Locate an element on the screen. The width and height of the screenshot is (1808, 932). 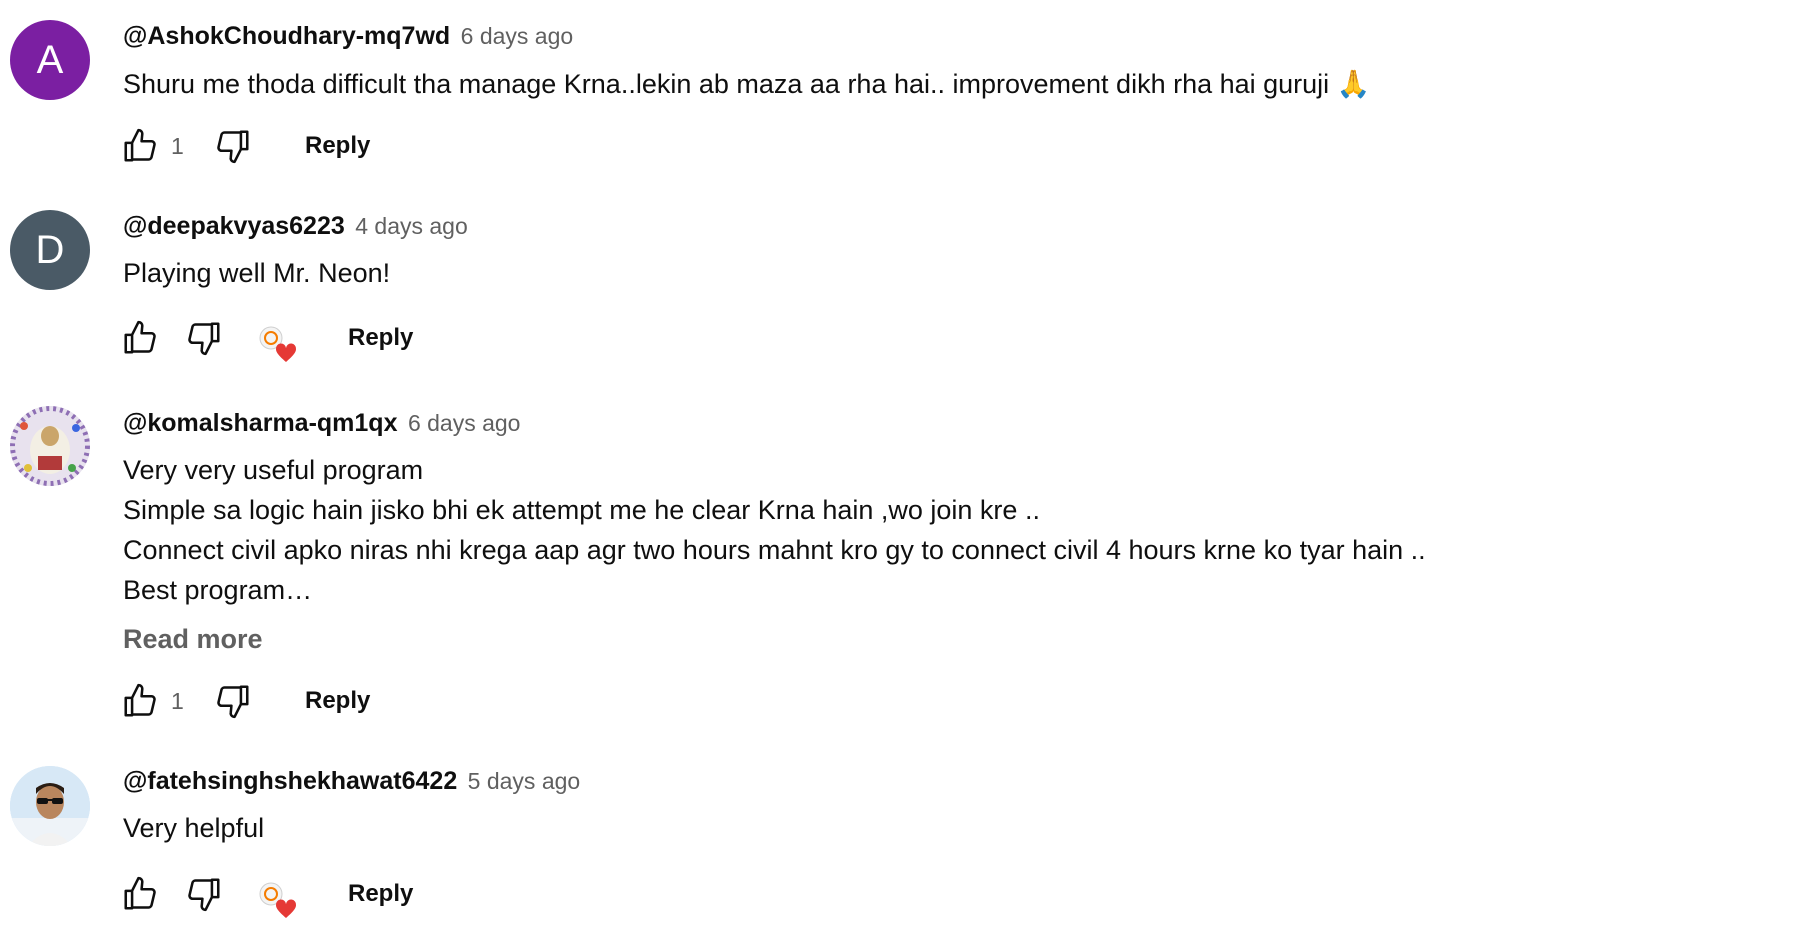
avatar: A is located at coordinates (50, 60).